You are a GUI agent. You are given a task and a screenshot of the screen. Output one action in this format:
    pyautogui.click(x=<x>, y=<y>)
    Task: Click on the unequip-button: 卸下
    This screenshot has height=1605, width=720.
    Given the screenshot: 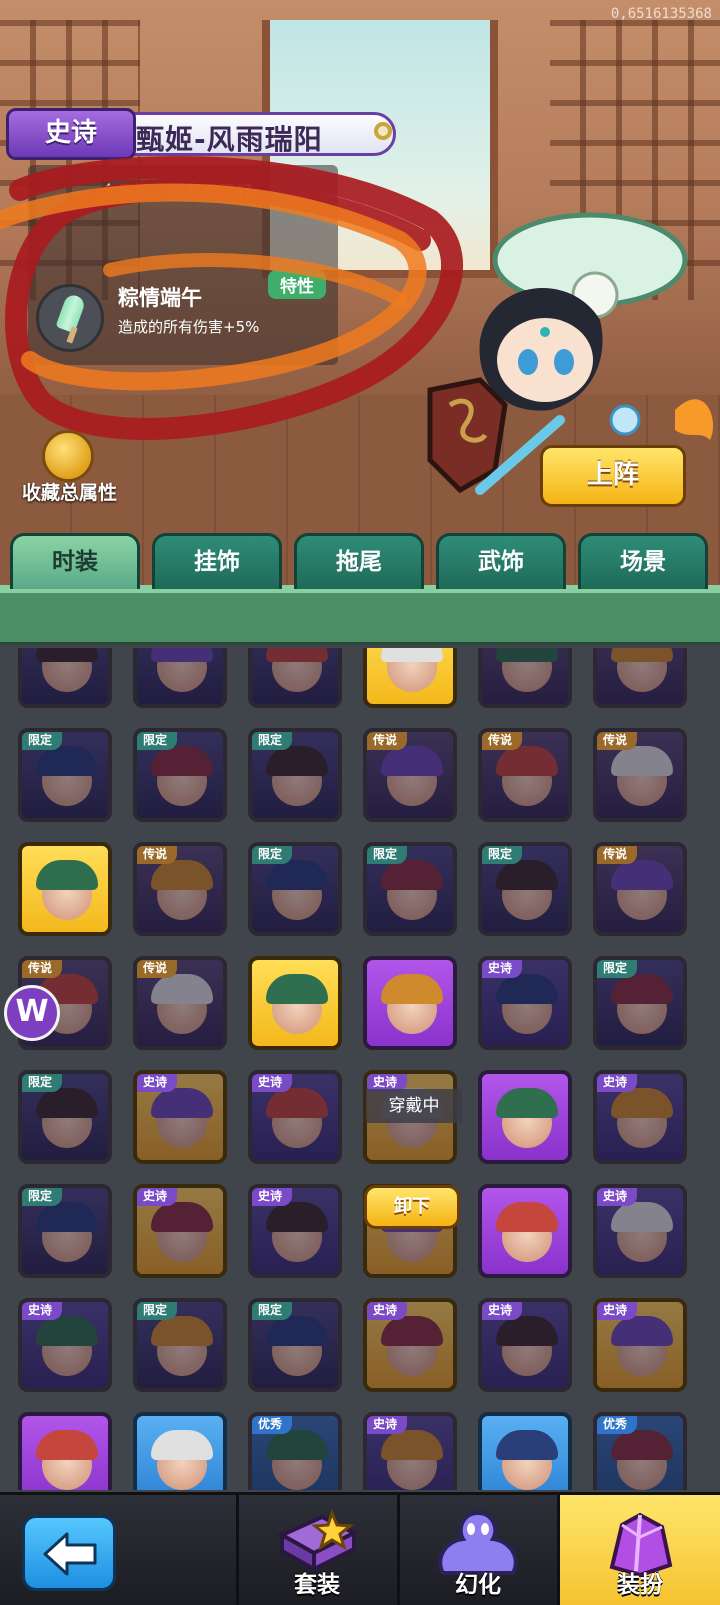 What is the action you would take?
    pyautogui.click(x=412, y=1207)
    